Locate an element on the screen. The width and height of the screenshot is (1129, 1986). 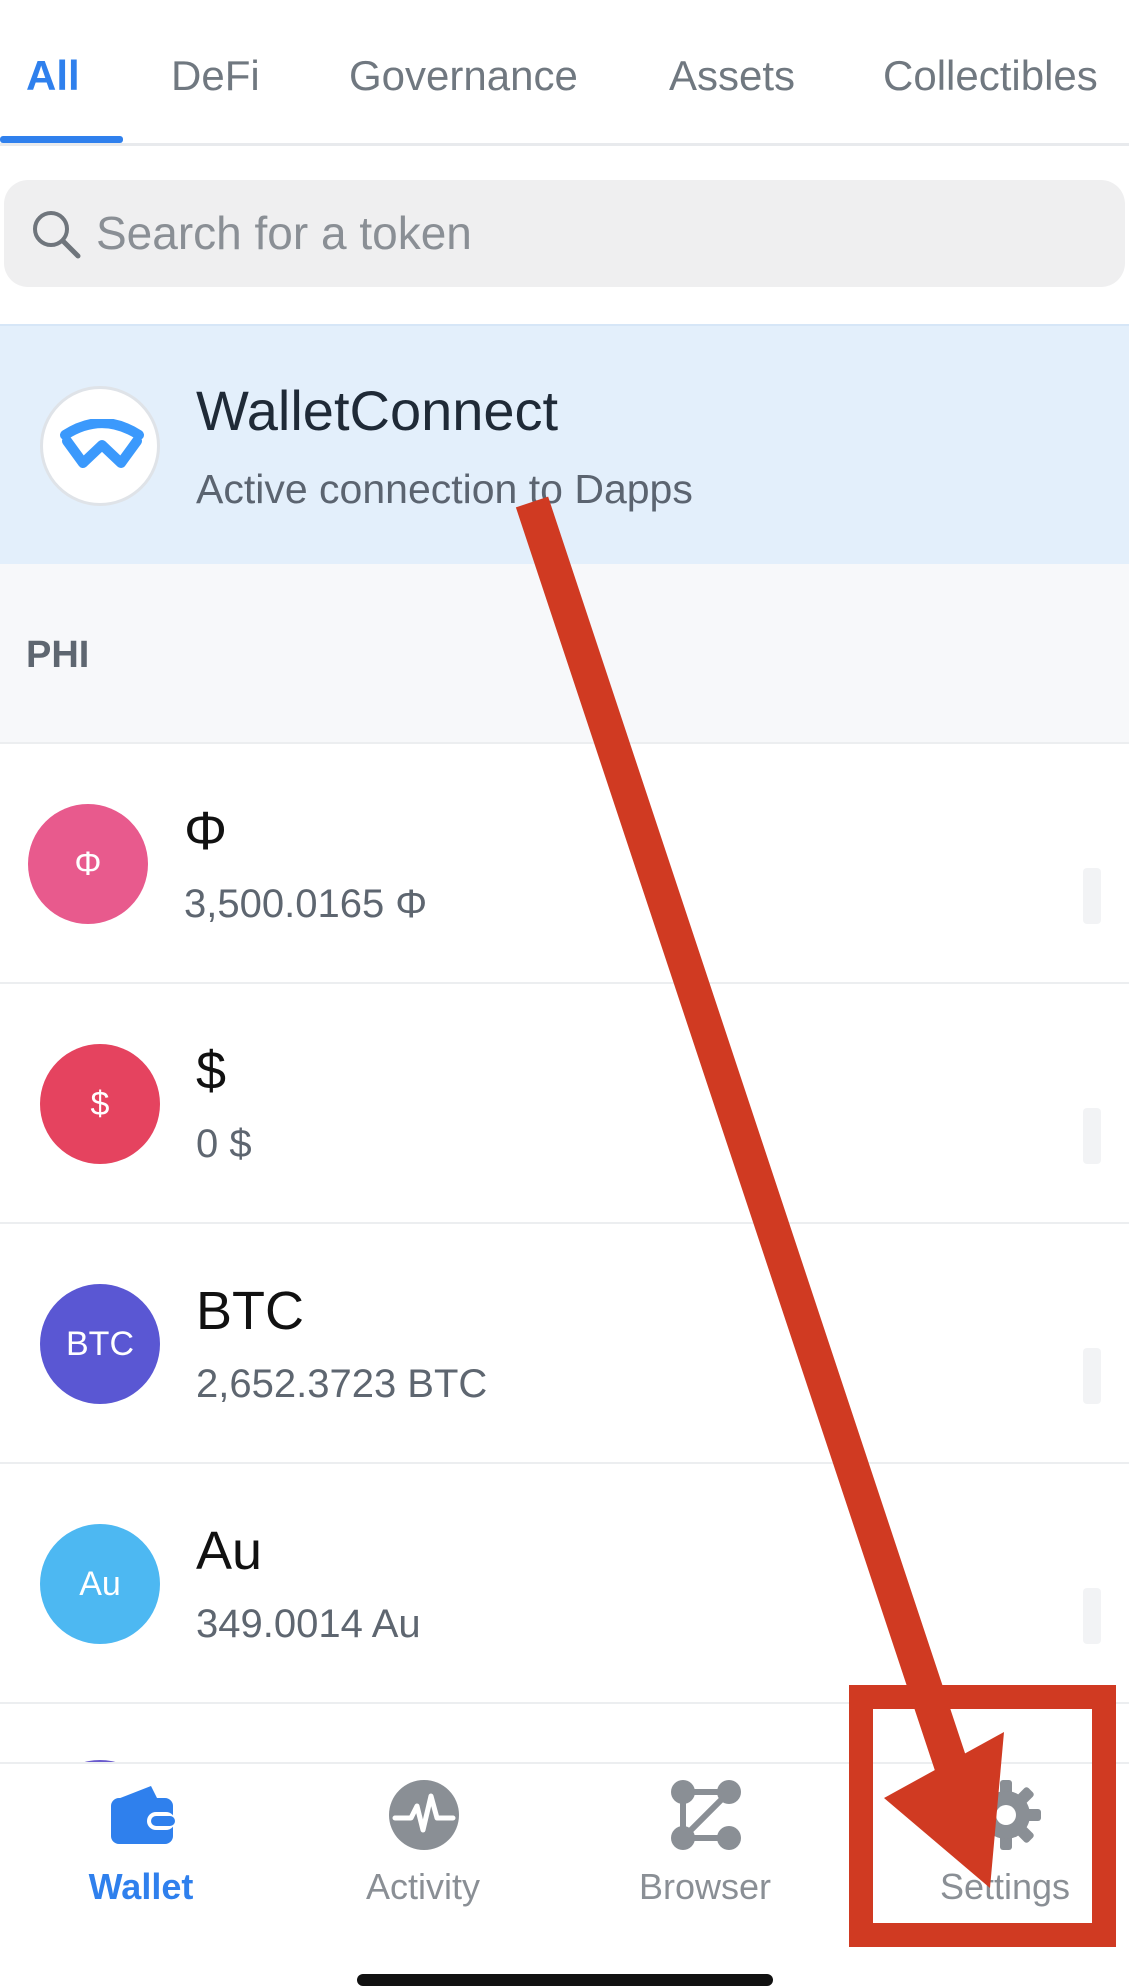
tab-assets: Assets is located at coordinates (732, 76).